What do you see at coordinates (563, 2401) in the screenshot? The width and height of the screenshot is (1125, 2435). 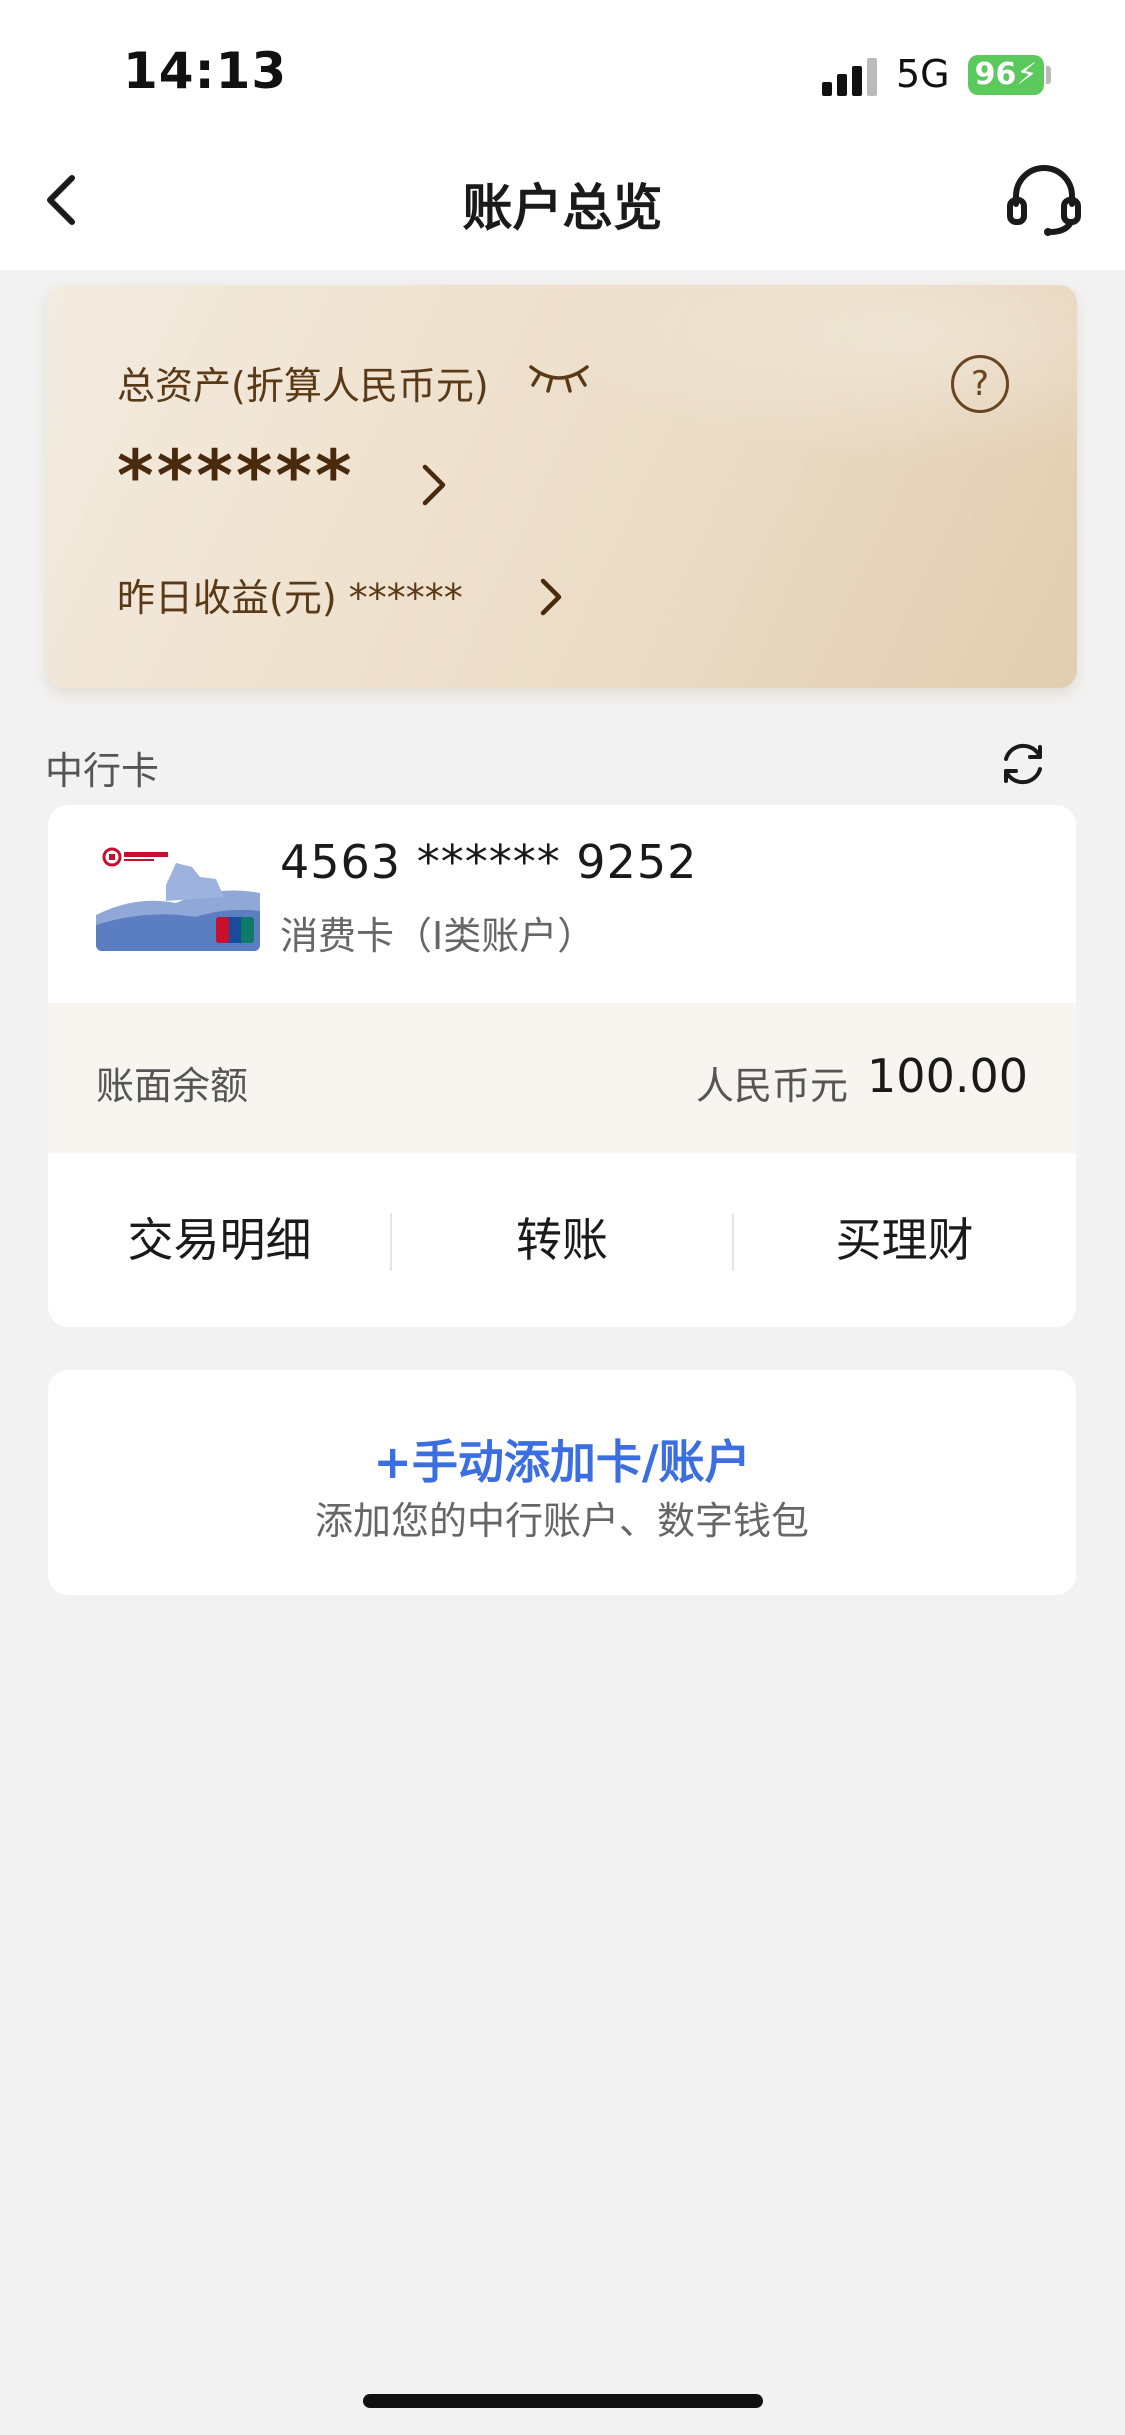 I see `home-indicator` at bounding box center [563, 2401].